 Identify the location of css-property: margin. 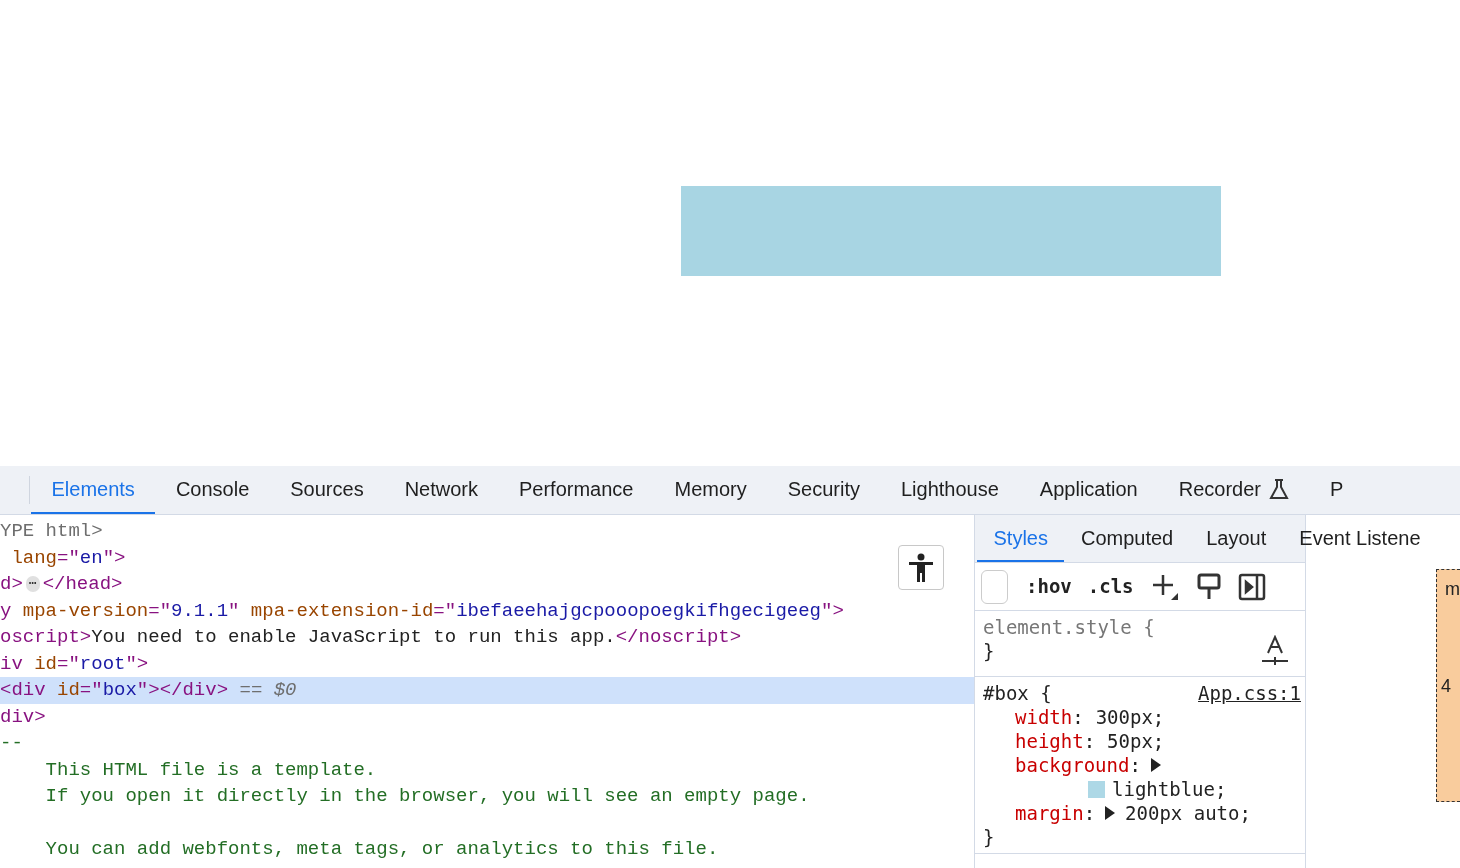
(1049, 813).